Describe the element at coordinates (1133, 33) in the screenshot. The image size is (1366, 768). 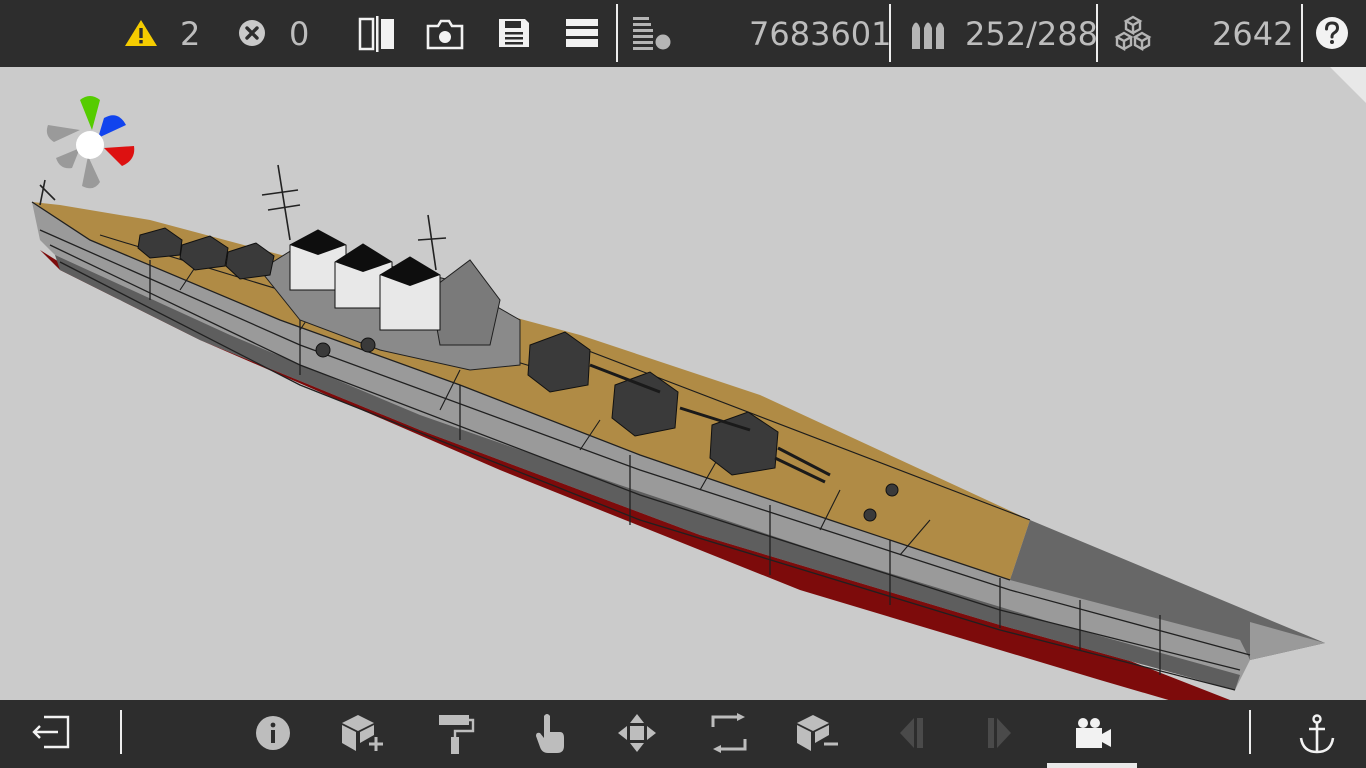
I see `blocks-icon` at that location.